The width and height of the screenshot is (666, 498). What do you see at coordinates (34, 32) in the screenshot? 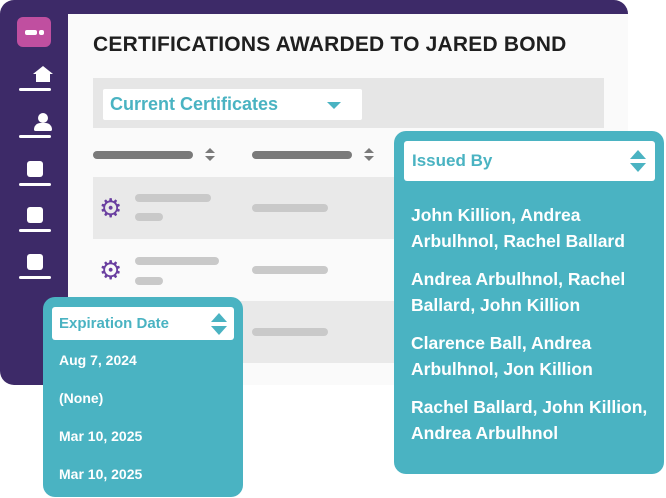
I see `app-logo` at bounding box center [34, 32].